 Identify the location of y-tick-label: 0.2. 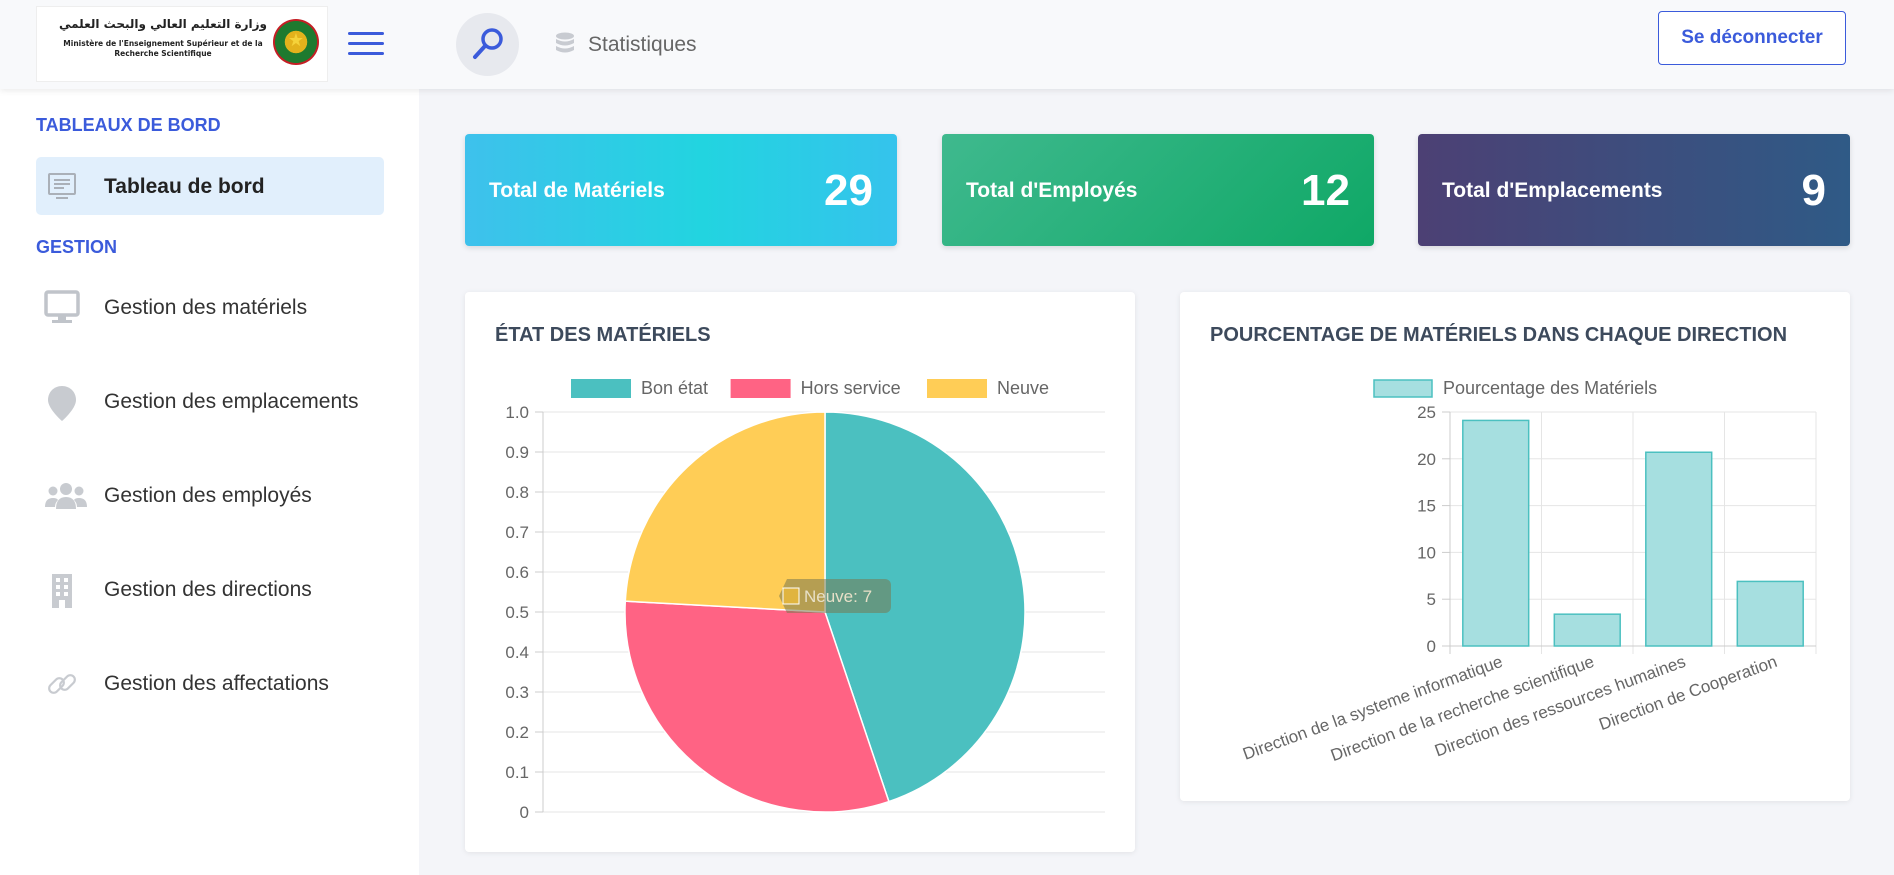
(517, 732).